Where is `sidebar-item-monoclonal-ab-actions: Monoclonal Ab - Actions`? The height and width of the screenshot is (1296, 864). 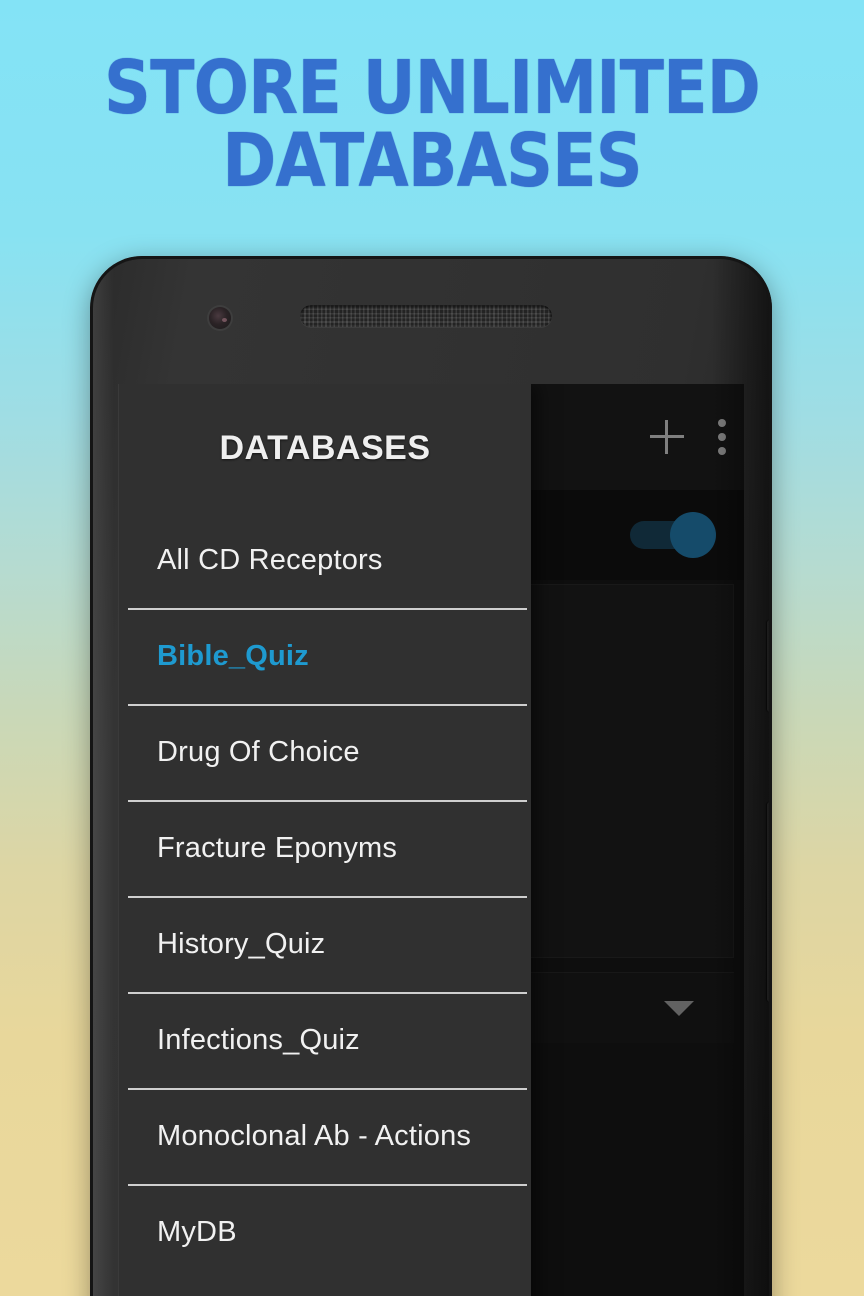
sidebar-item-monoclonal-ab-actions: Monoclonal Ab - Actions is located at coordinates (325, 1136).